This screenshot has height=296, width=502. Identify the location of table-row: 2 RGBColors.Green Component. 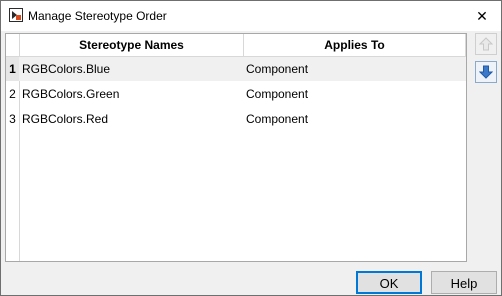
(236, 94).